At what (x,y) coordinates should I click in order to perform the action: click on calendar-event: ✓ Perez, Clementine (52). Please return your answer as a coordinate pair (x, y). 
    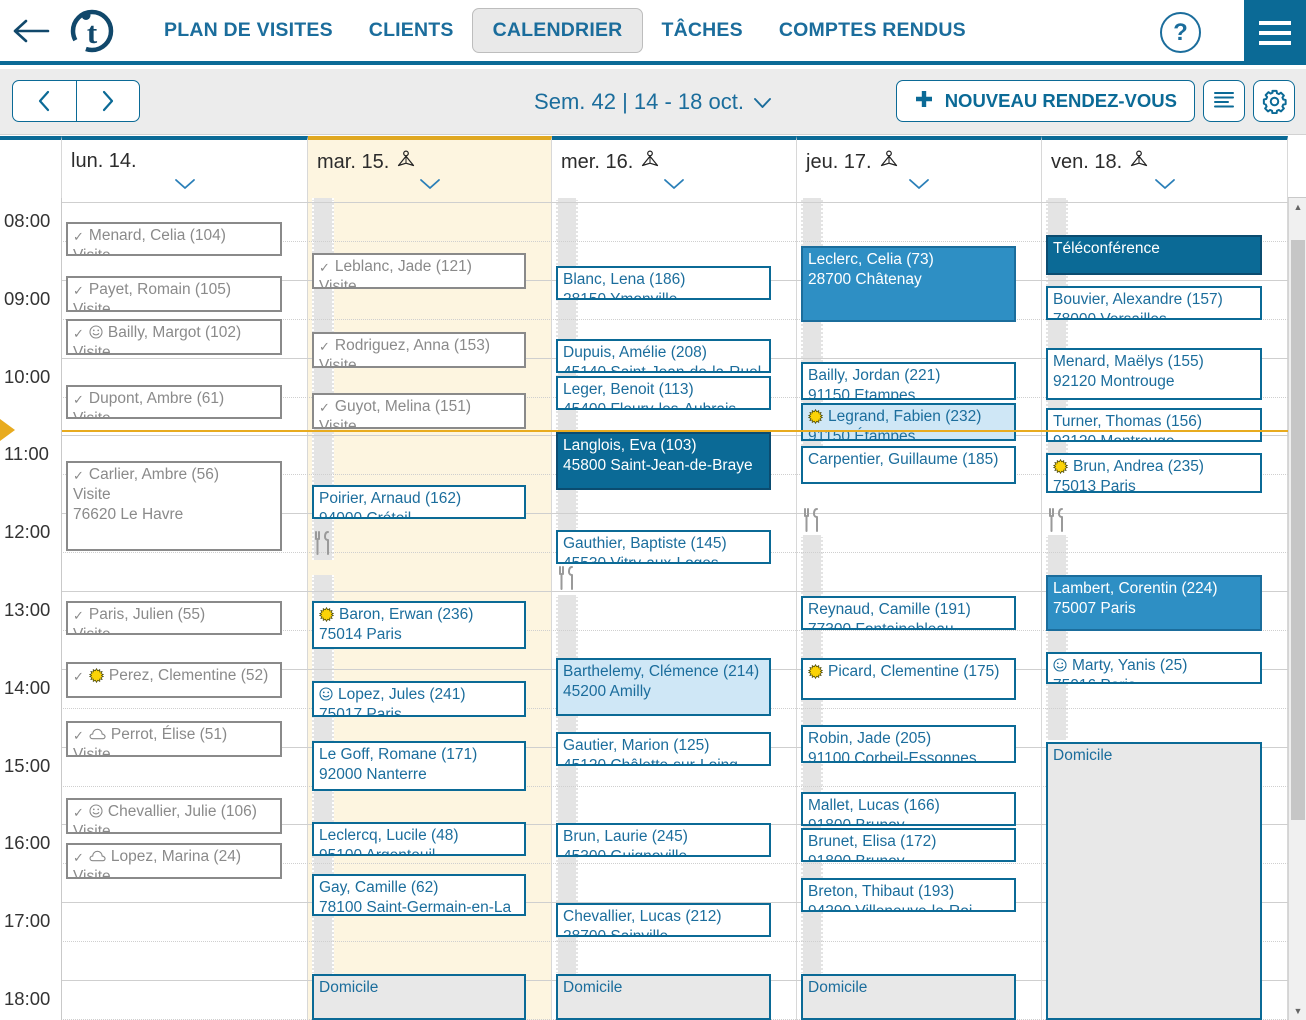
    Looking at the image, I should click on (174, 680).